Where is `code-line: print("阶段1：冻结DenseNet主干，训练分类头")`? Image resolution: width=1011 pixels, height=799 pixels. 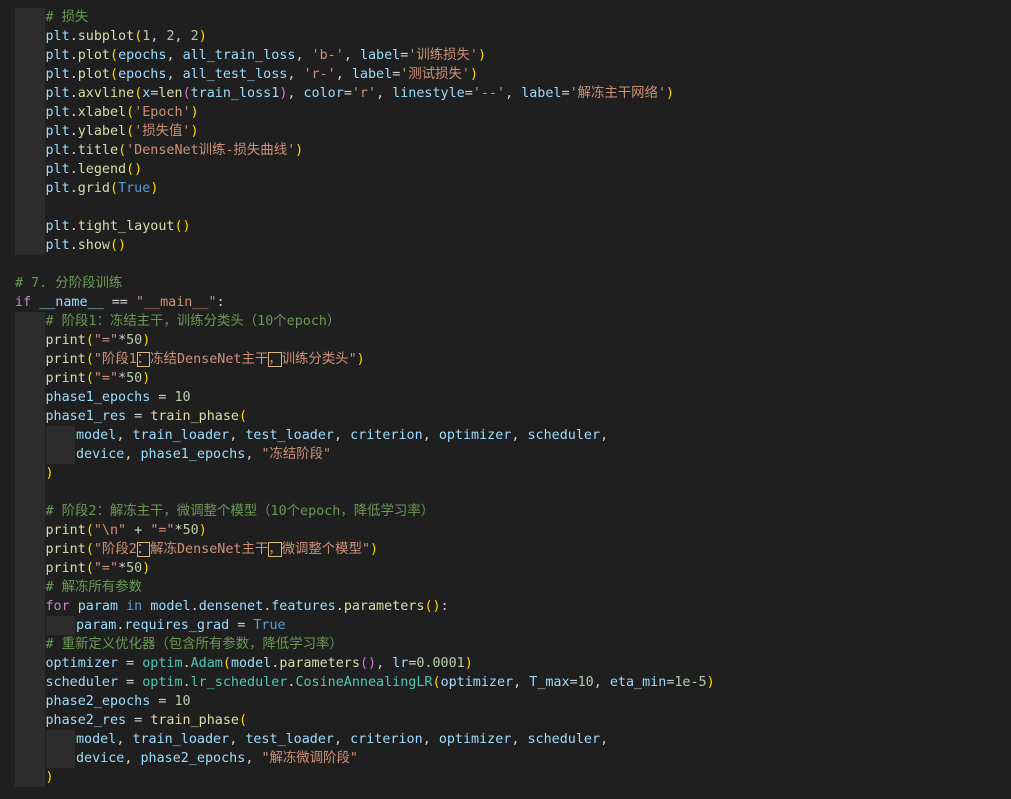
code-line: print("阶段1：冻结DenseNet主干，训练分类头") is located at coordinates (205, 359).